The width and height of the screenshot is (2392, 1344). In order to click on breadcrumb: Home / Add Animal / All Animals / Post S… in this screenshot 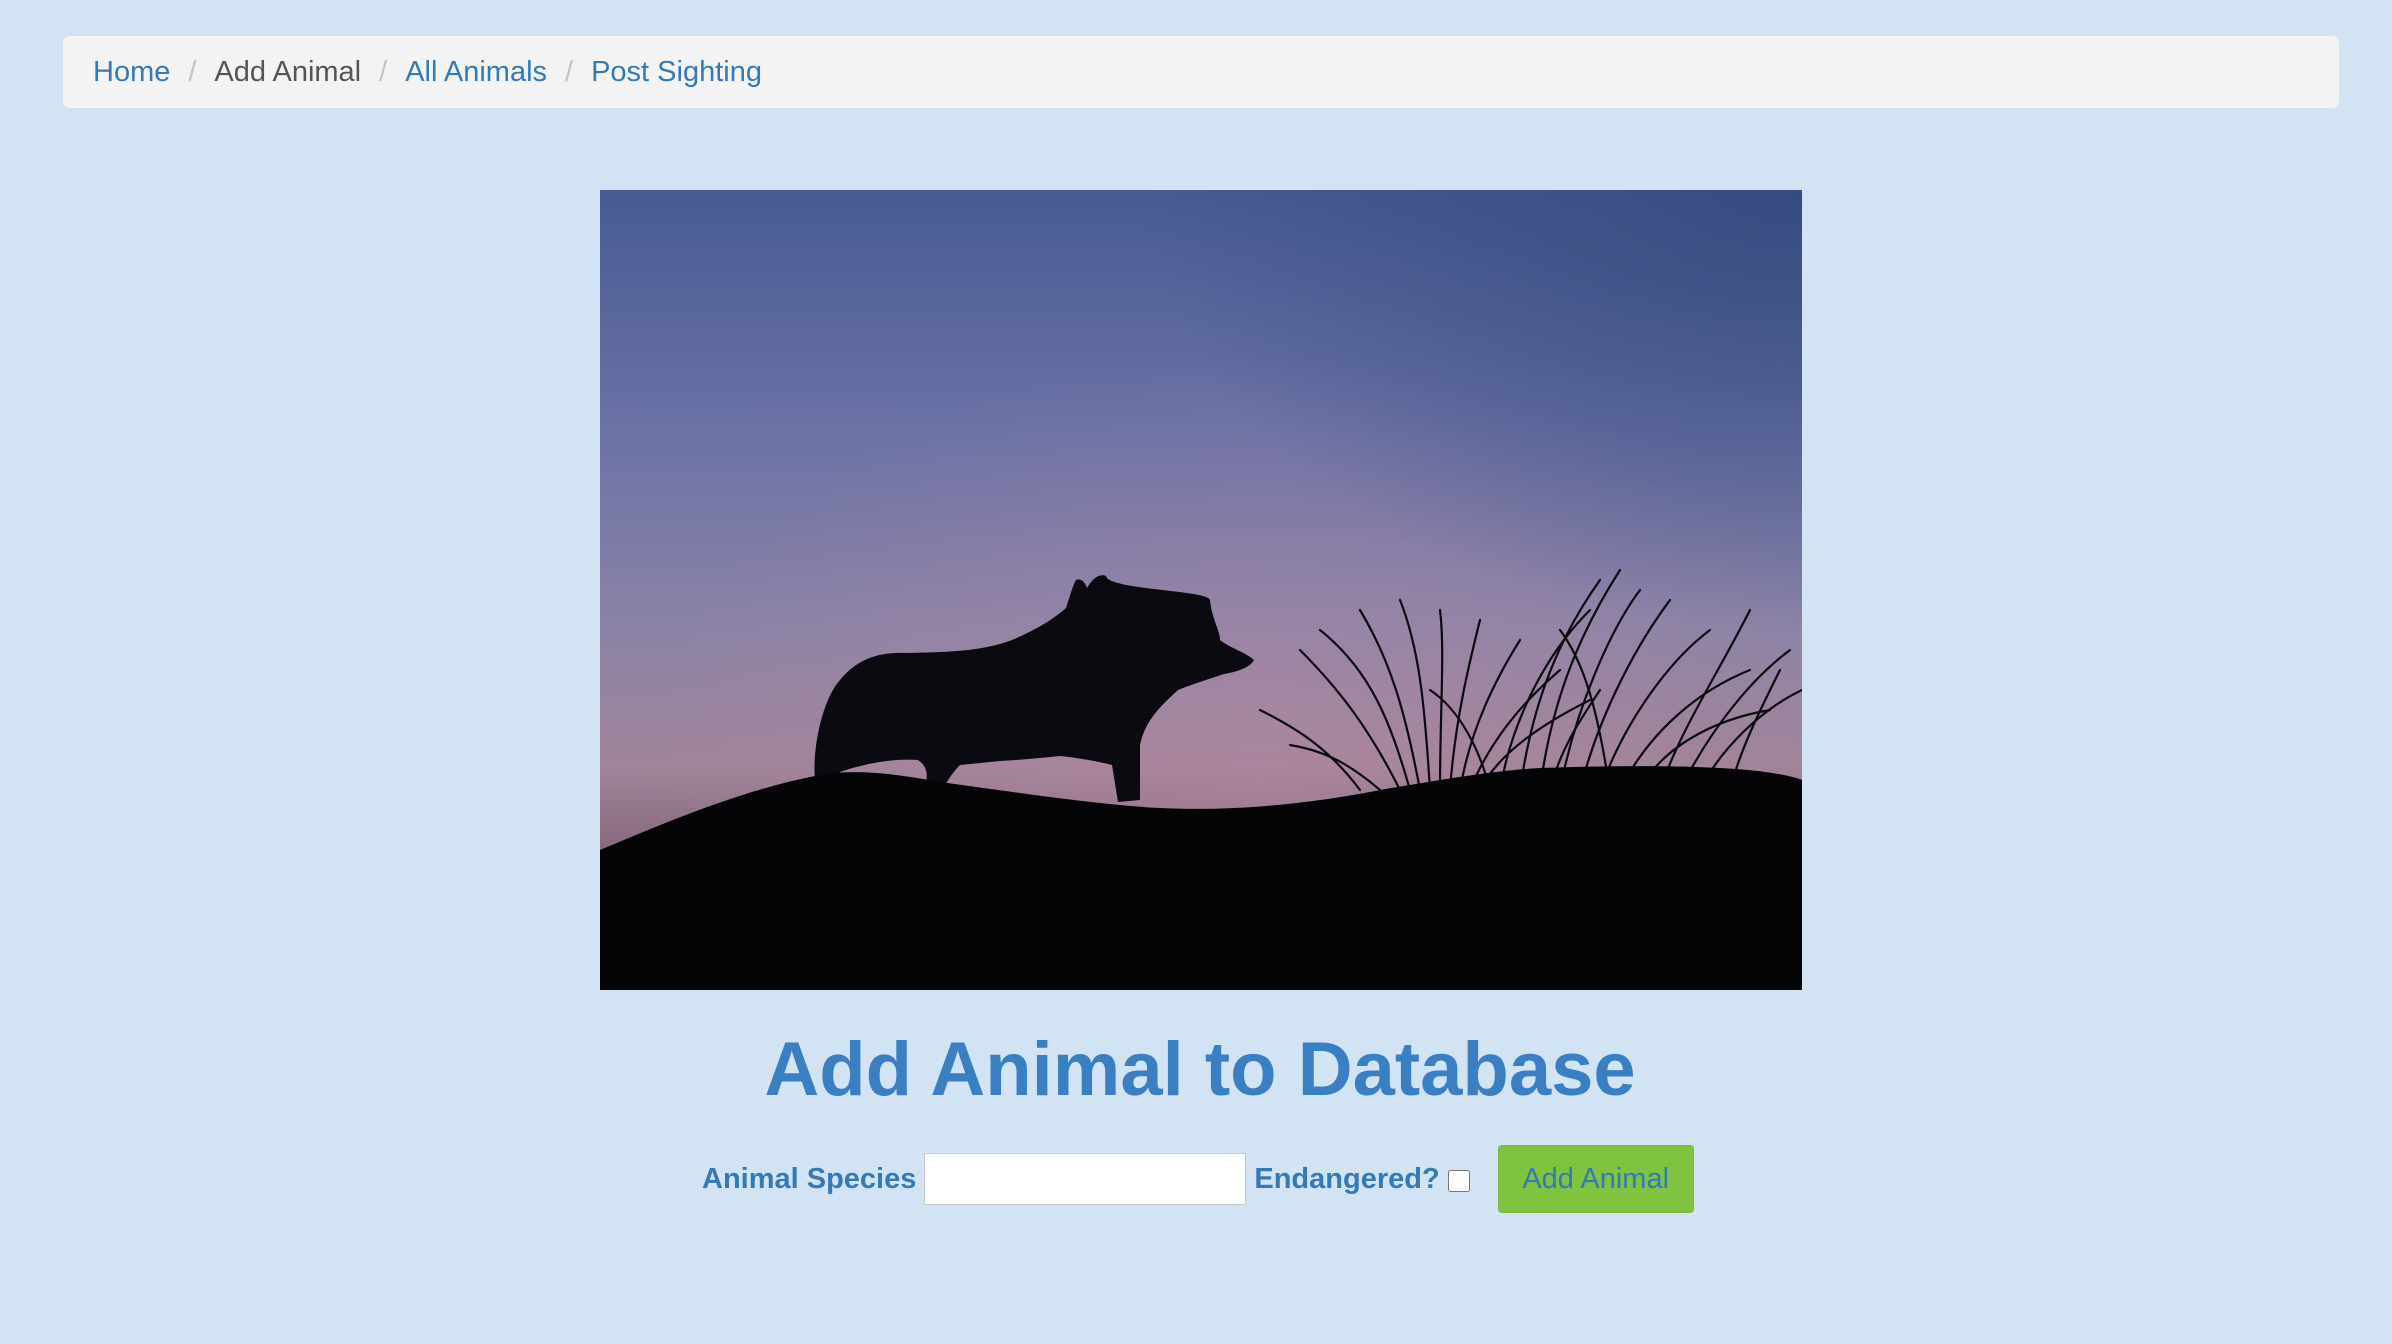, I will do `click(1201, 72)`.